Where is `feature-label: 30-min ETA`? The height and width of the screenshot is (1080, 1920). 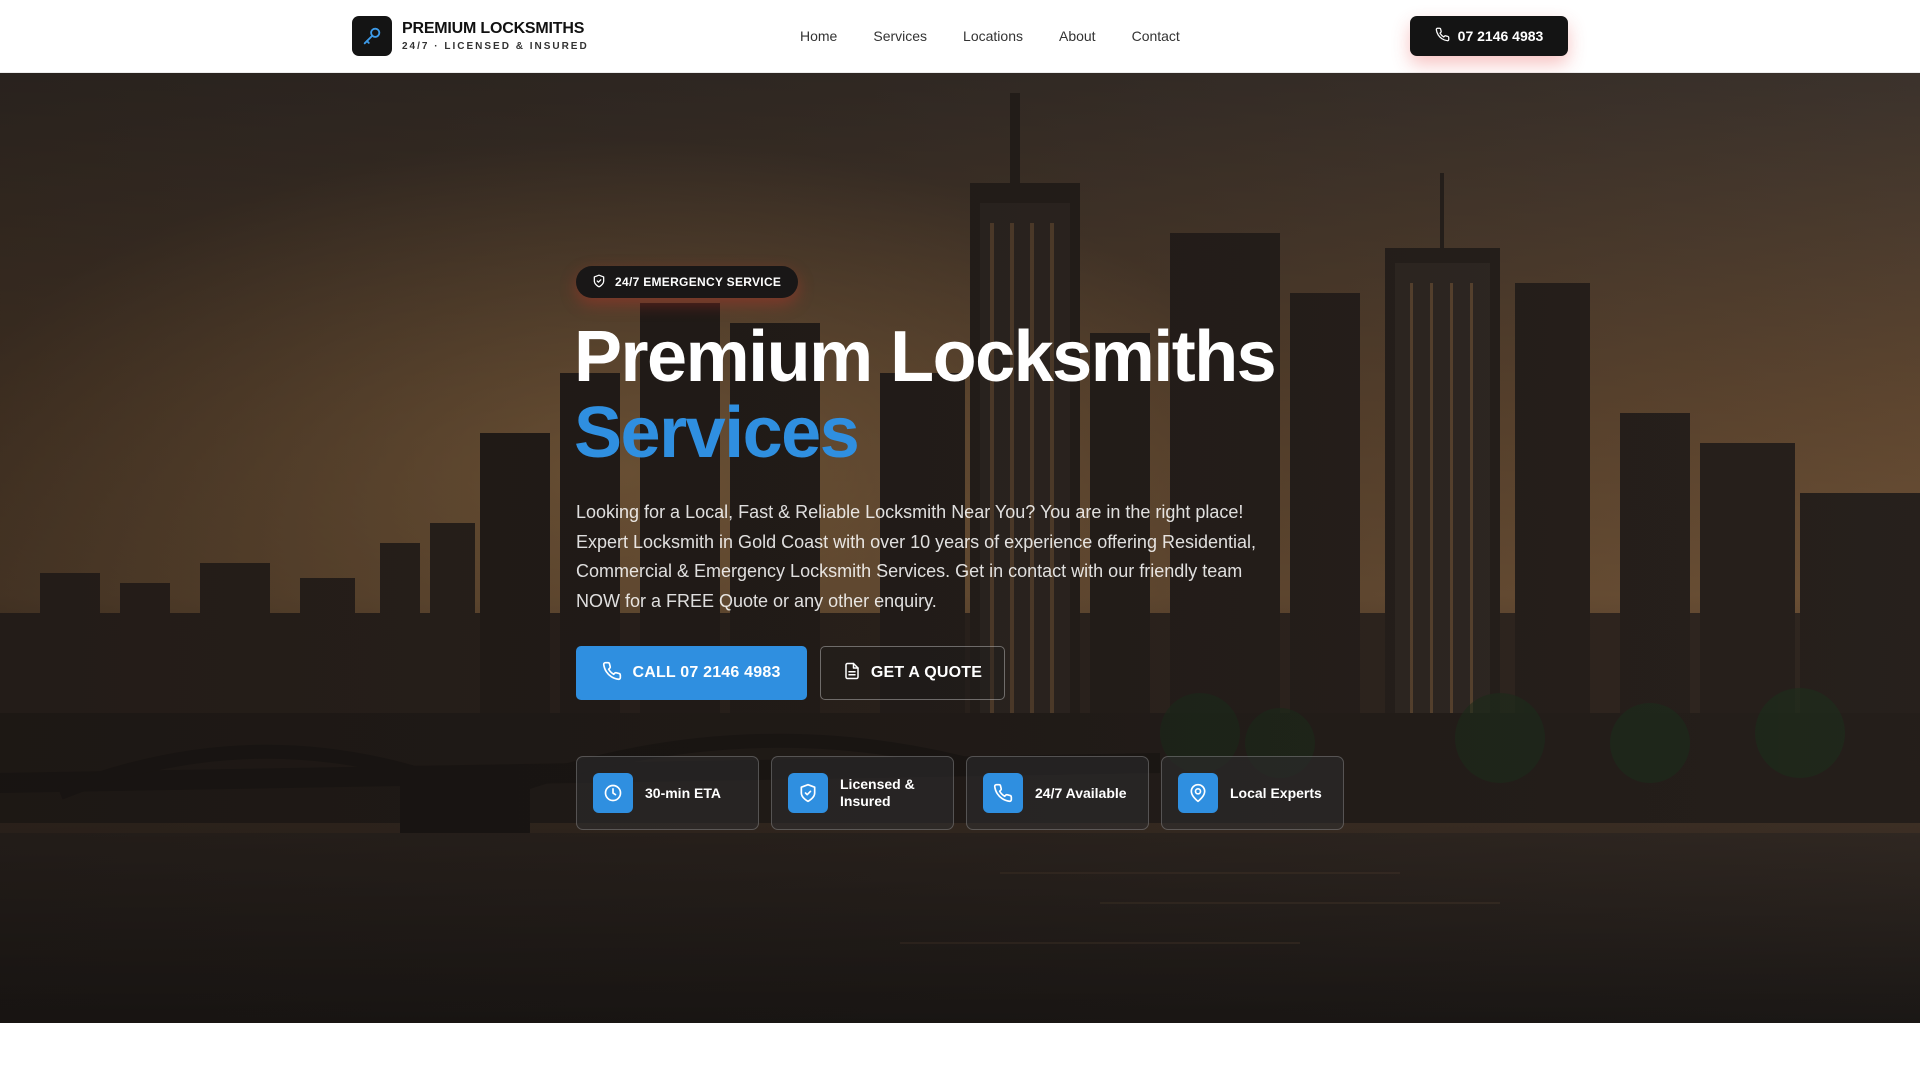 feature-label: 30-min ETA is located at coordinates (683, 792).